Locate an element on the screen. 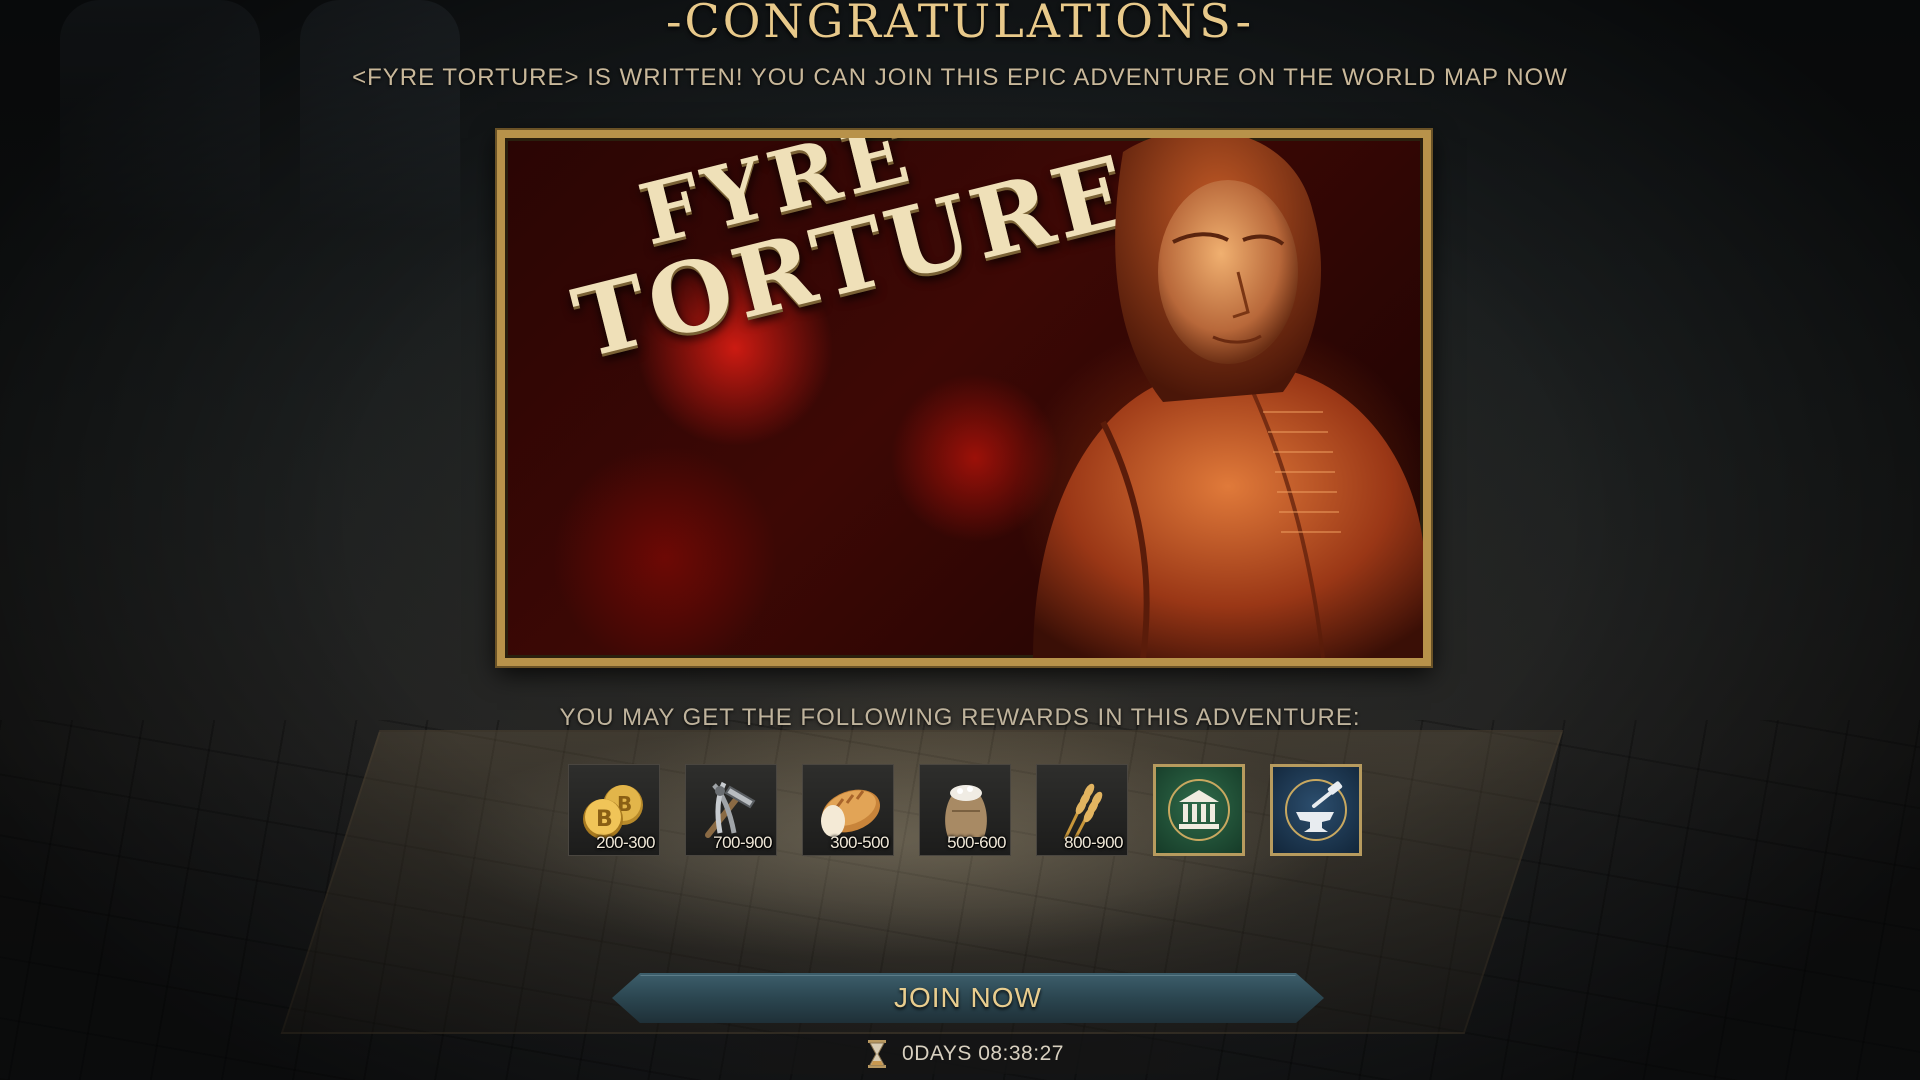 The width and height of the screenshot is (1920, 1080). reward-bread: 300-500 is located at coordinates (848, 810).